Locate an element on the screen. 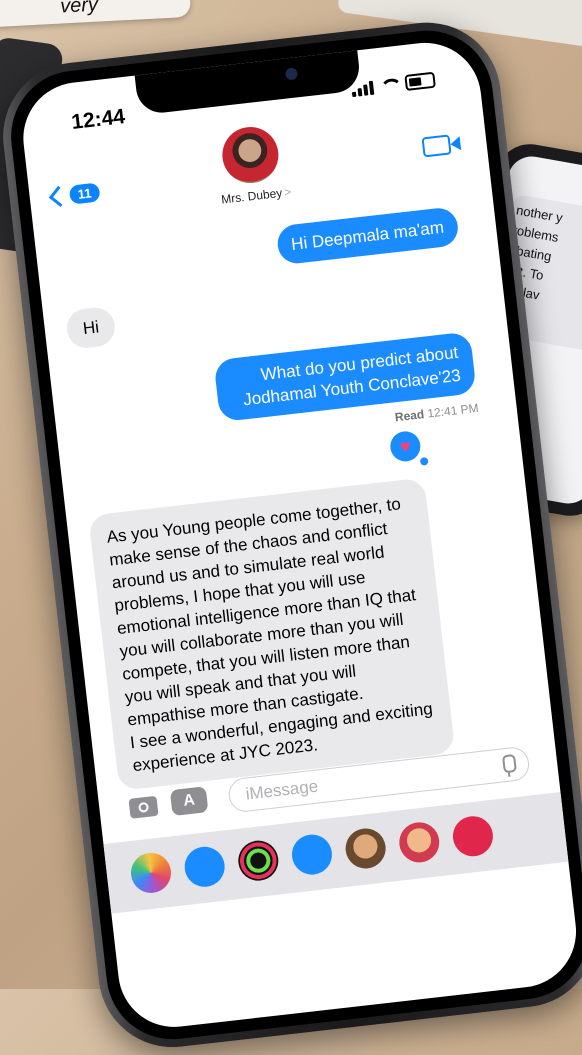  front-camera is located at coordinates (291, 74).